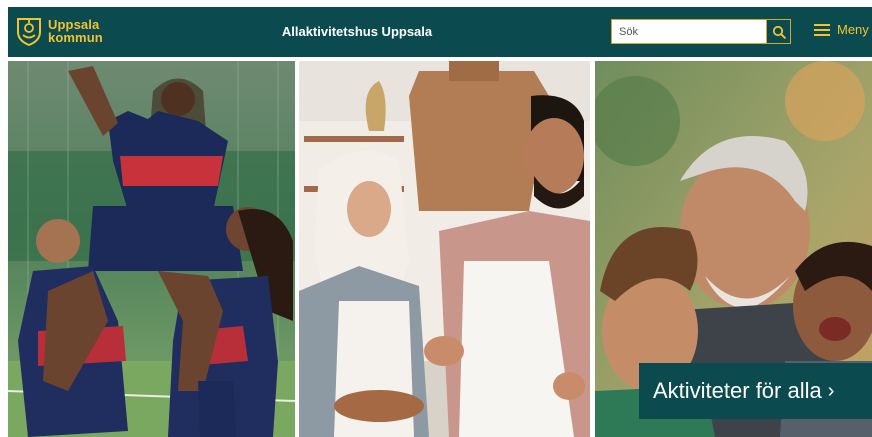 This screenshot has width=872, height=437. Describe the element at coordinates (822, 29) in the screenshot. I see `hamburger-icon` at that location.